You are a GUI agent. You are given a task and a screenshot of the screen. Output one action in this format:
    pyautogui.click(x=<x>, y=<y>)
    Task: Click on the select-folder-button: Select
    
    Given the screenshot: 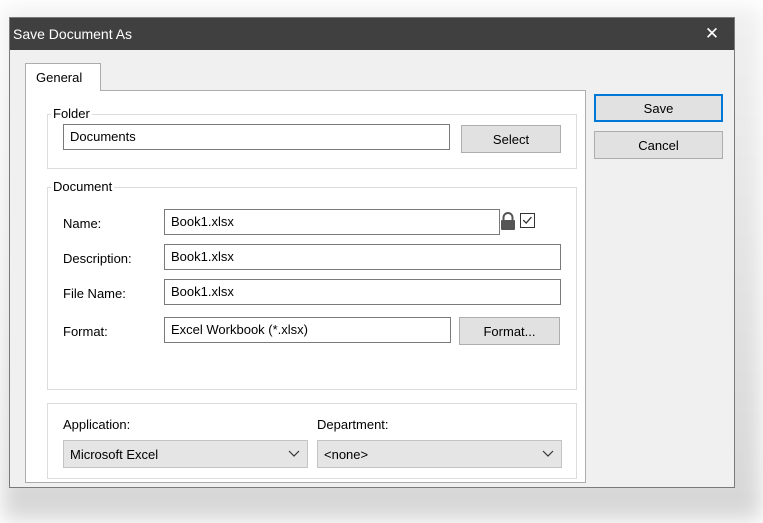 What is the action you would take?
    pyautogui.click(x=511, y=139)
    